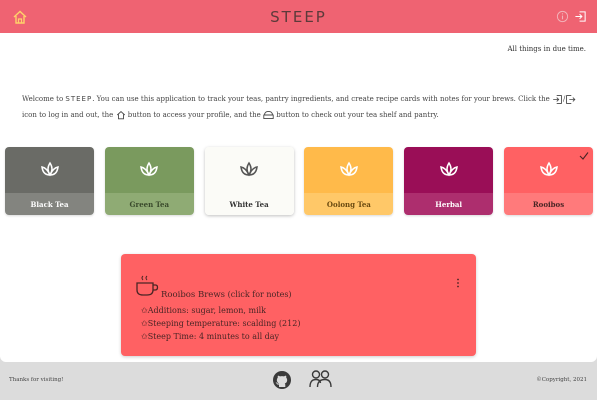  Describe the element at coordinates (149, 181) in the screenshot. I see `tea-card: Green Tea` at that location.